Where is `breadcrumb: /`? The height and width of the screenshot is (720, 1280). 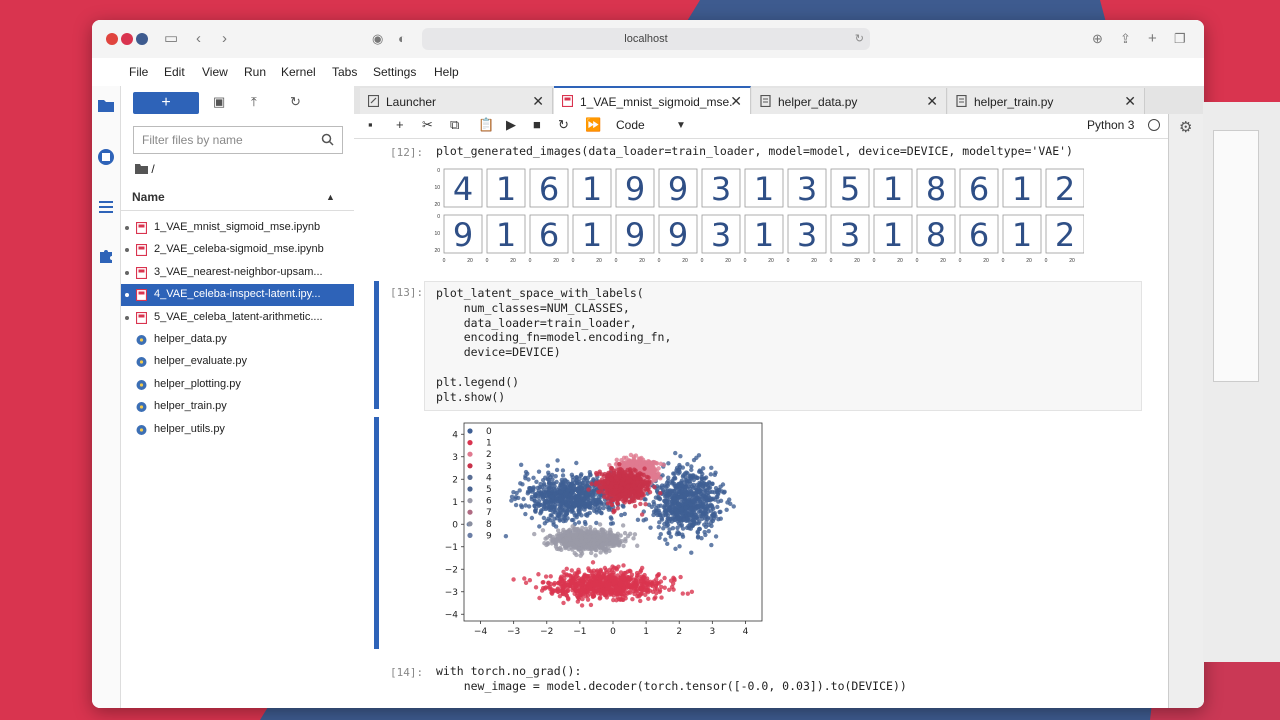
breadcrumb: / is located at coordinates (145, 169).